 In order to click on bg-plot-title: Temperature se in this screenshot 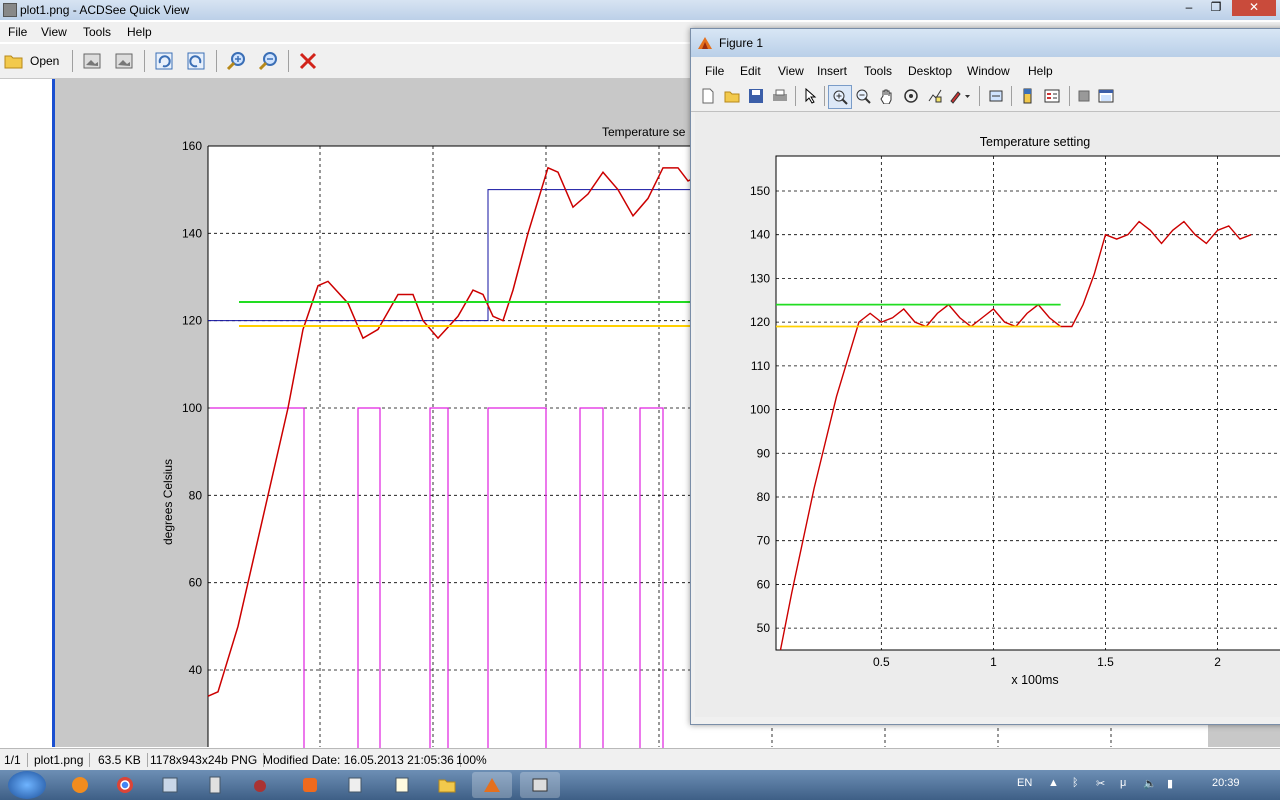, I will do `click(644, 132)`.